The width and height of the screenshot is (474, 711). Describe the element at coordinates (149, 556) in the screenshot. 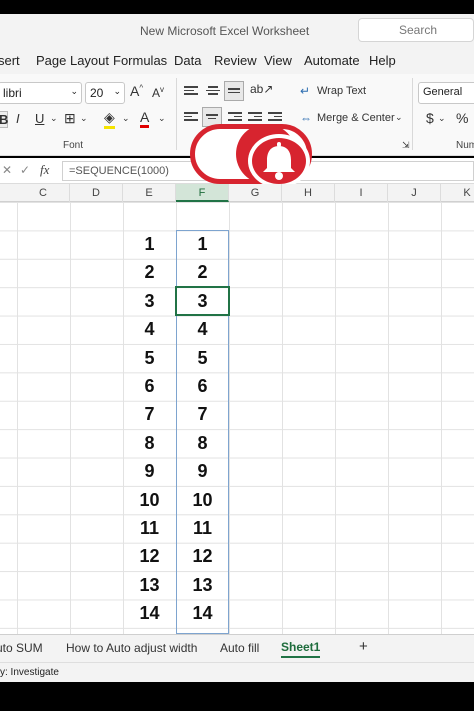

I see `cell-e12: 12` at that location.